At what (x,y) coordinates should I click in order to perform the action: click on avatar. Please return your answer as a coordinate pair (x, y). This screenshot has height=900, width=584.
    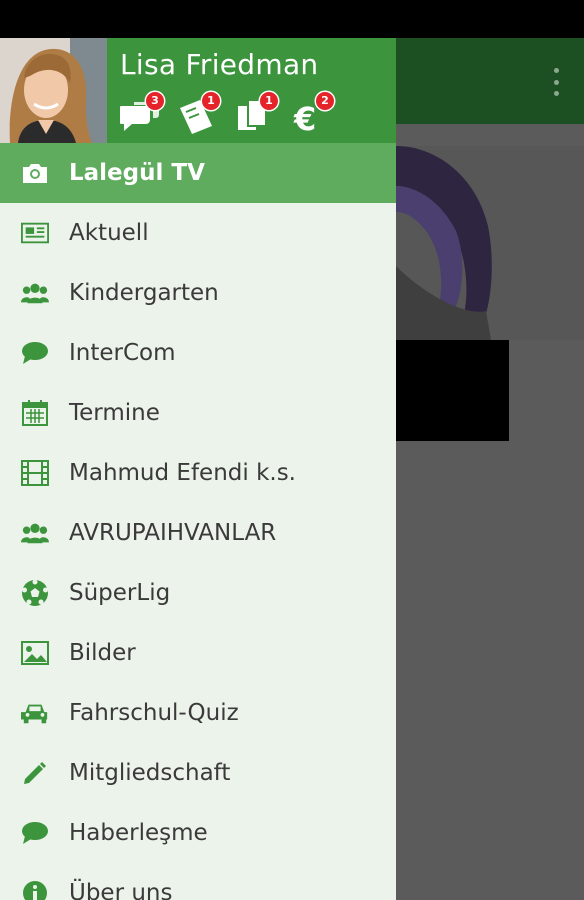
    Looking at the image, I should click on (53, 90).